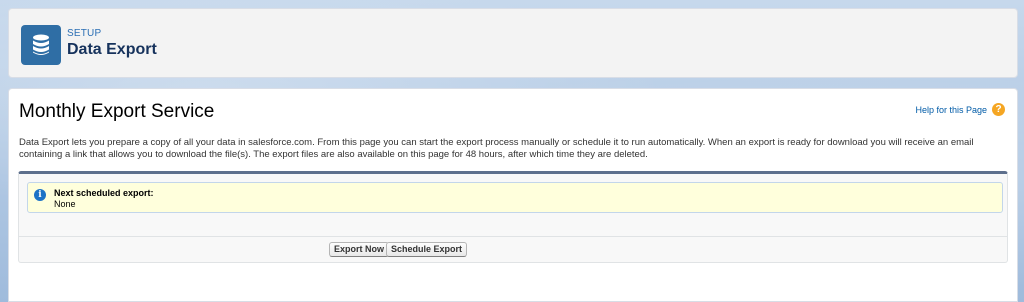 This screenshot has width=1024, height=302. What do you see at coordinates (84, 33) in the screenshot?
I see `breadcrumb: SETUP` at bounding box center [84, 33].